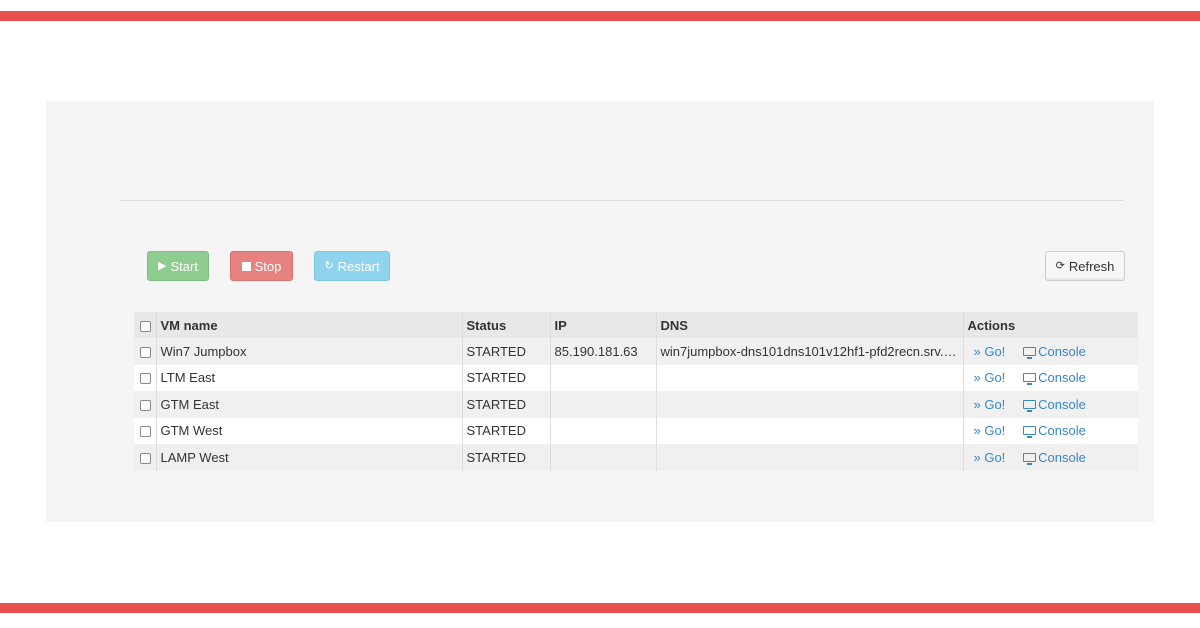 The width and height of the screenshot is (1200, 628). I want to click on header-status: Status, so click(505, 325).